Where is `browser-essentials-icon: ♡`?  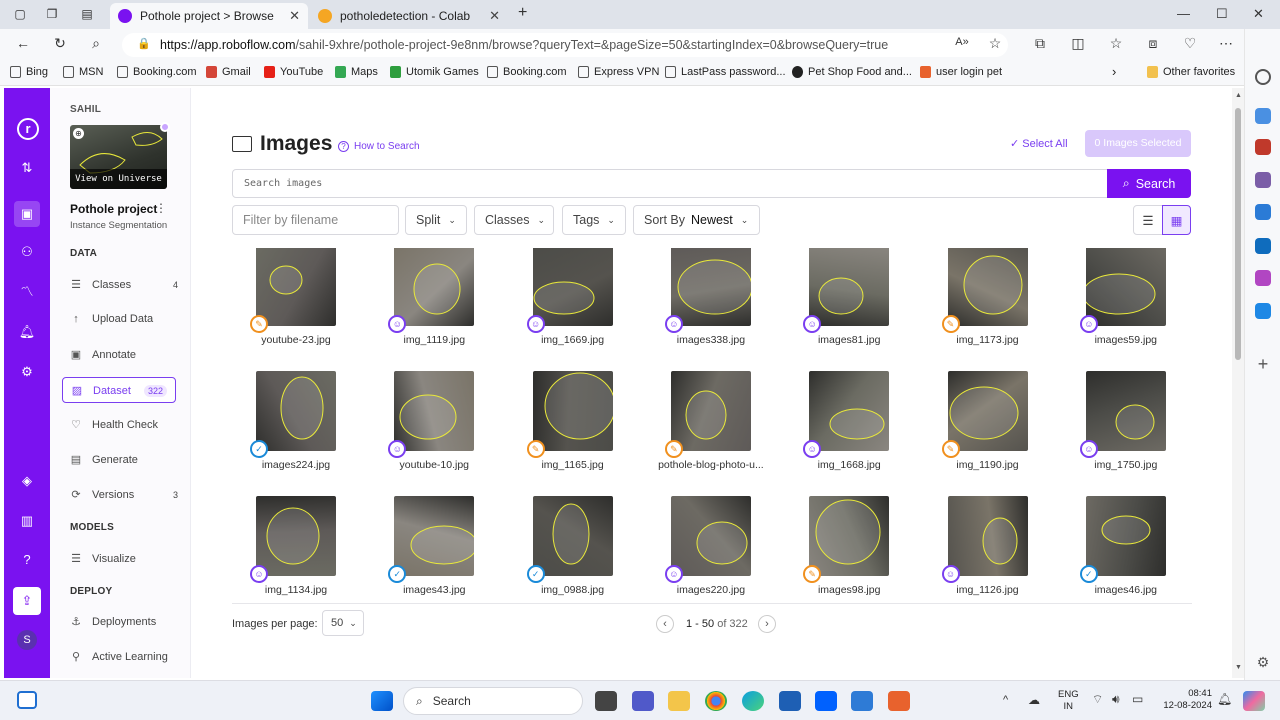
browser-essentials-icon: ♡ is located at coordinates (1190, 43).